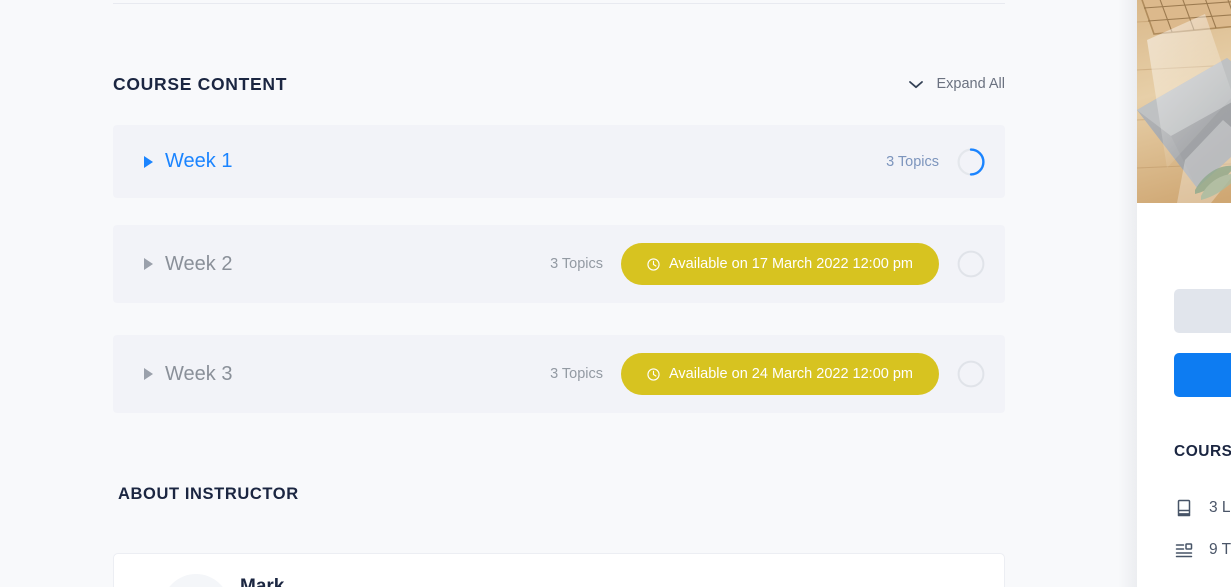  What do you see at coordinates (791, 264) in the screenshot?
I see `availability-badge-label: Available on 17 March 2022 12:00 pm` at bounding box center [791, 264].